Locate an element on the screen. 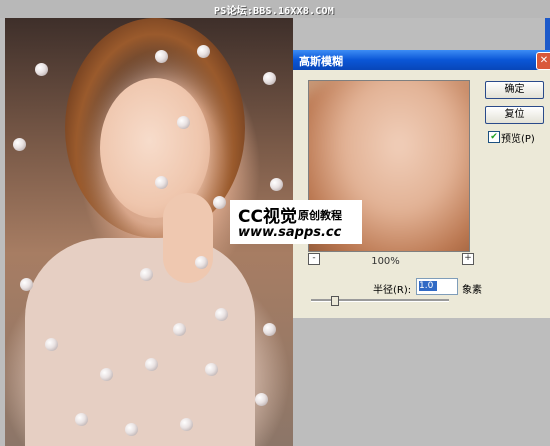 This screenshot has height=446, width=550. reset-button: 复位 is located at coordinates (514, 115).